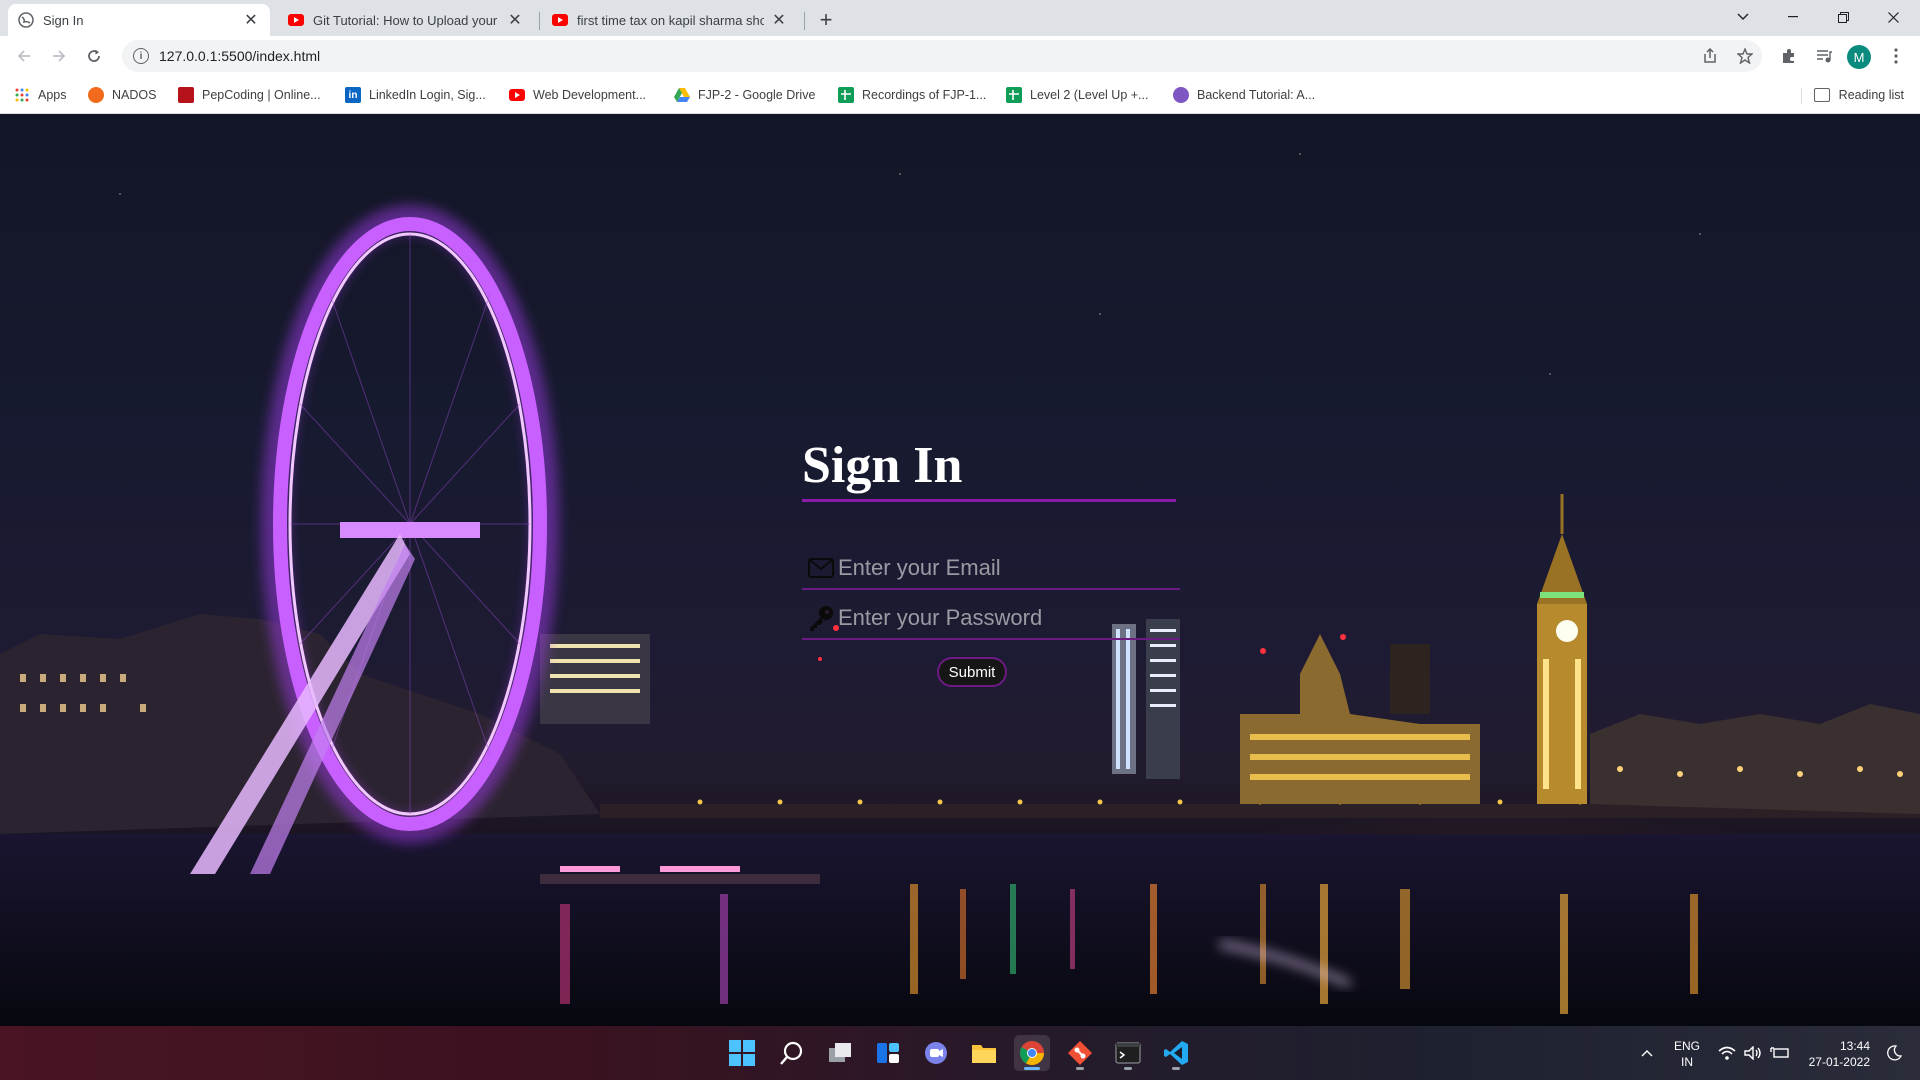  I want to click on playlist-icon, so click(1824, 56).